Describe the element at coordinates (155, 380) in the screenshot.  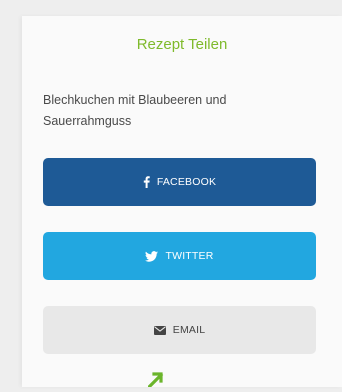
I see `arrow-cursor-icon` at that location.